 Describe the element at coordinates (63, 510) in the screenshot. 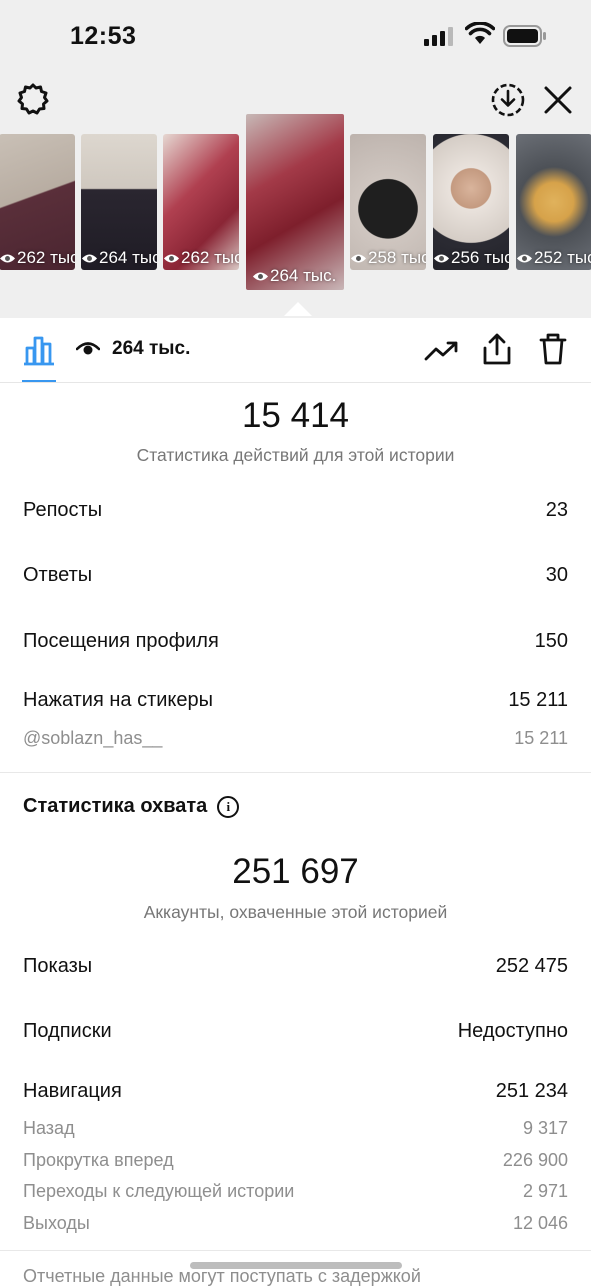

I see `stat-label: Репосты` at that location.